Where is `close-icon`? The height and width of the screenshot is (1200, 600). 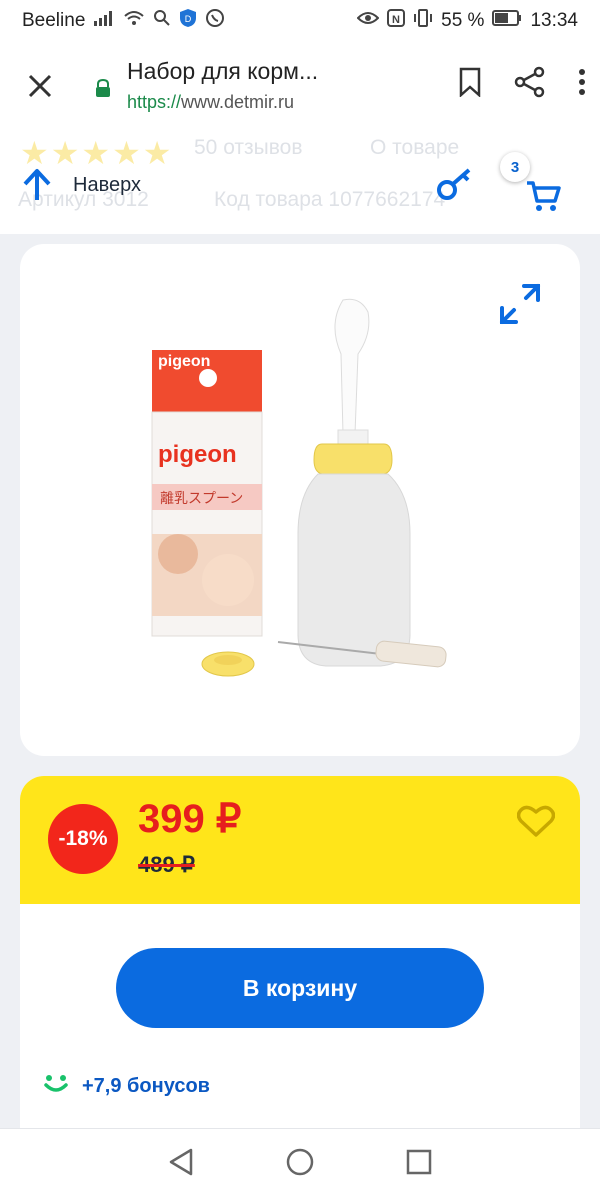
close-icon is located at coordinates (40, 86).